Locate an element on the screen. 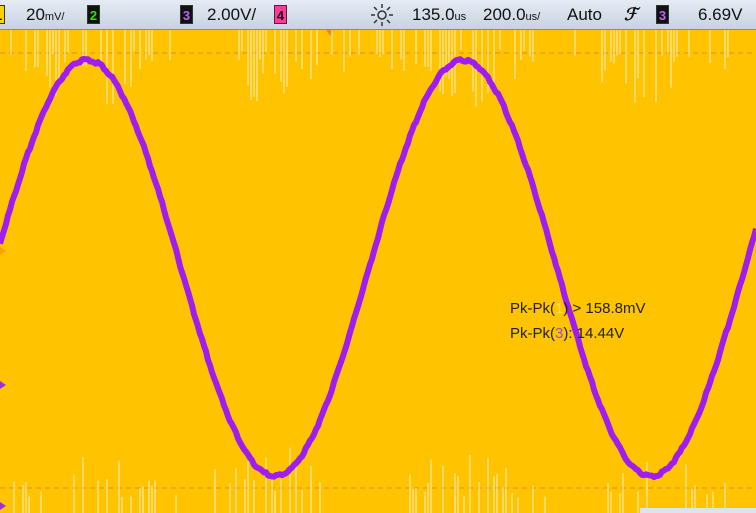 This screenshot has height=513, width=756. measurement-pkpk-ch1: Pk-Pk(1) > 158.8mV is located at coordinates (577, 308).